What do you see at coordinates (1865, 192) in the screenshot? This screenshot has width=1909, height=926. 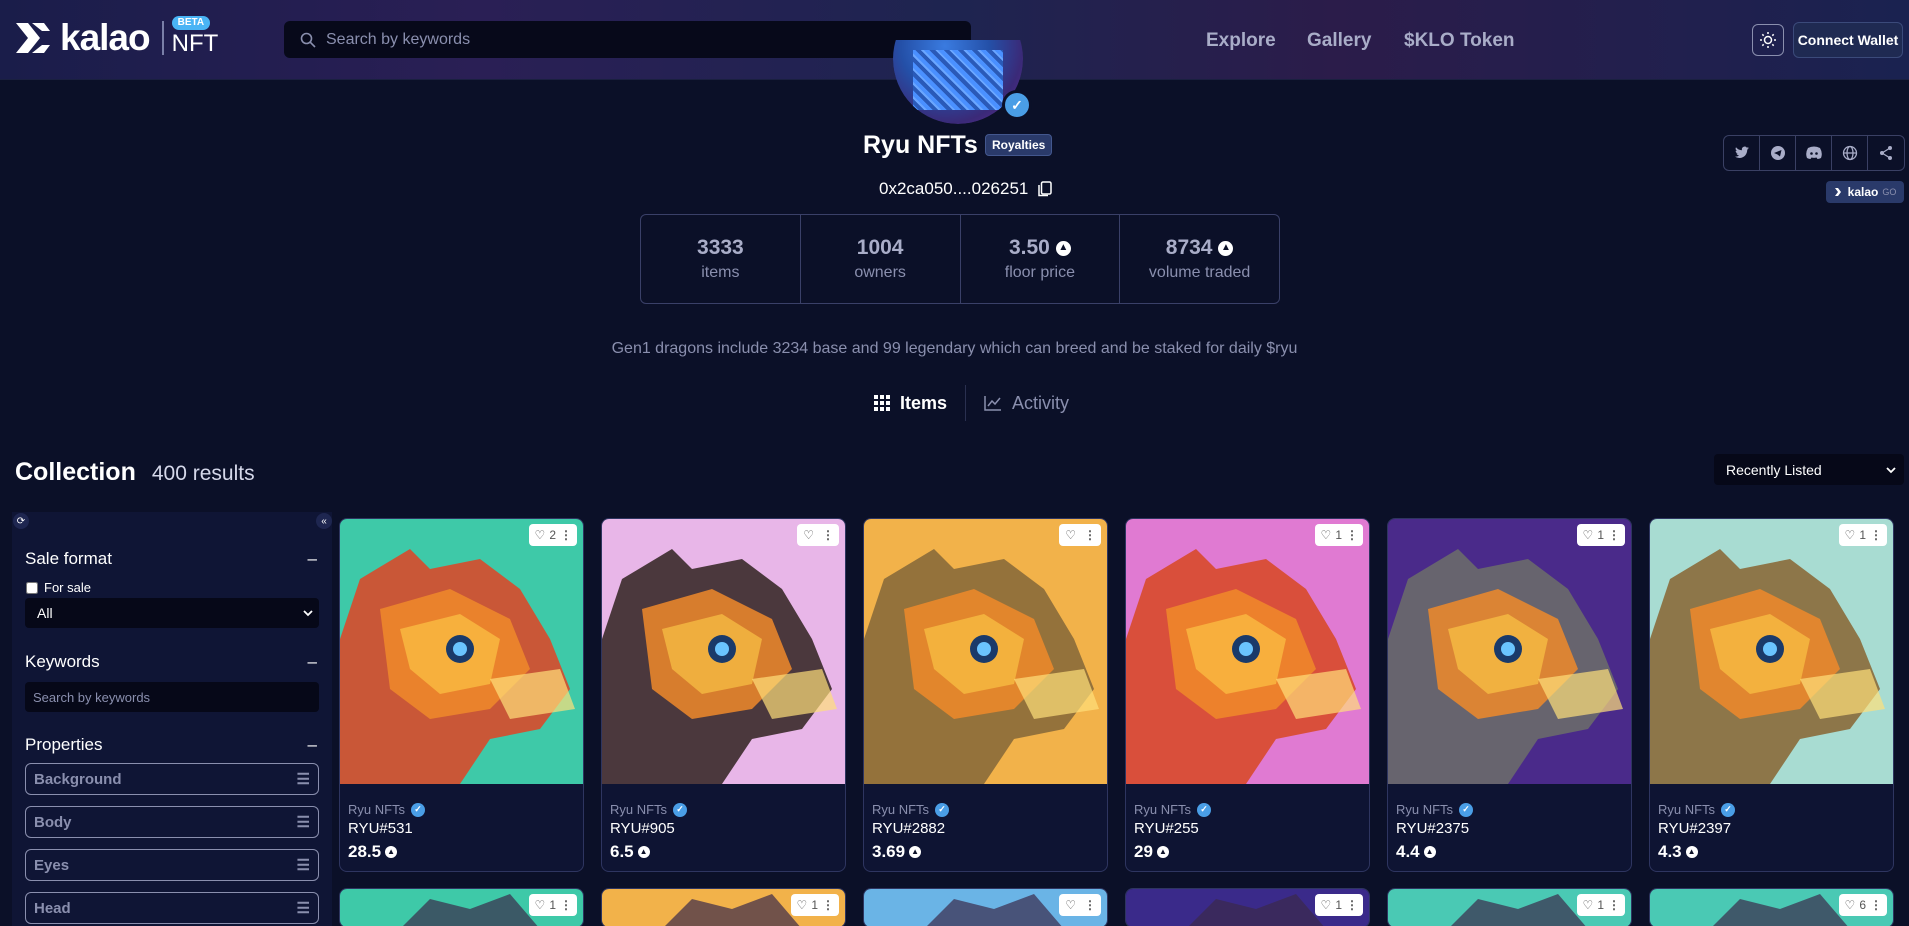 I see `kalao-go-button: kalao GO` at bounding box center [1865, 192].